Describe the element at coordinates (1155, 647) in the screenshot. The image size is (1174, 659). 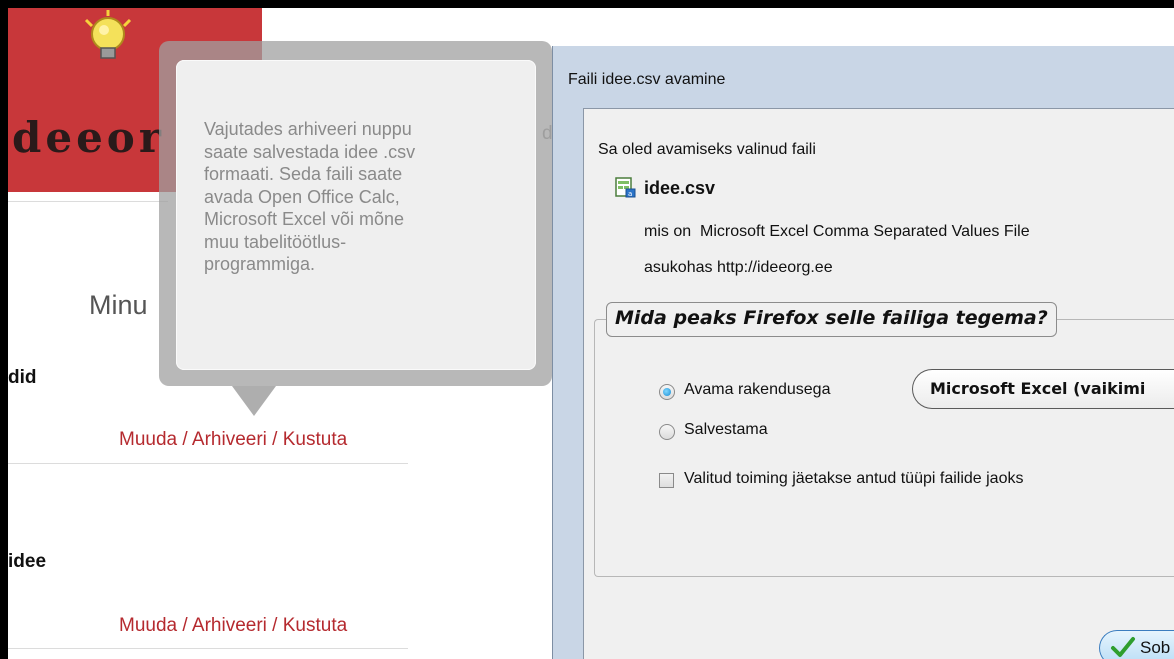
I see `ok-button-label: Sob` at that location.